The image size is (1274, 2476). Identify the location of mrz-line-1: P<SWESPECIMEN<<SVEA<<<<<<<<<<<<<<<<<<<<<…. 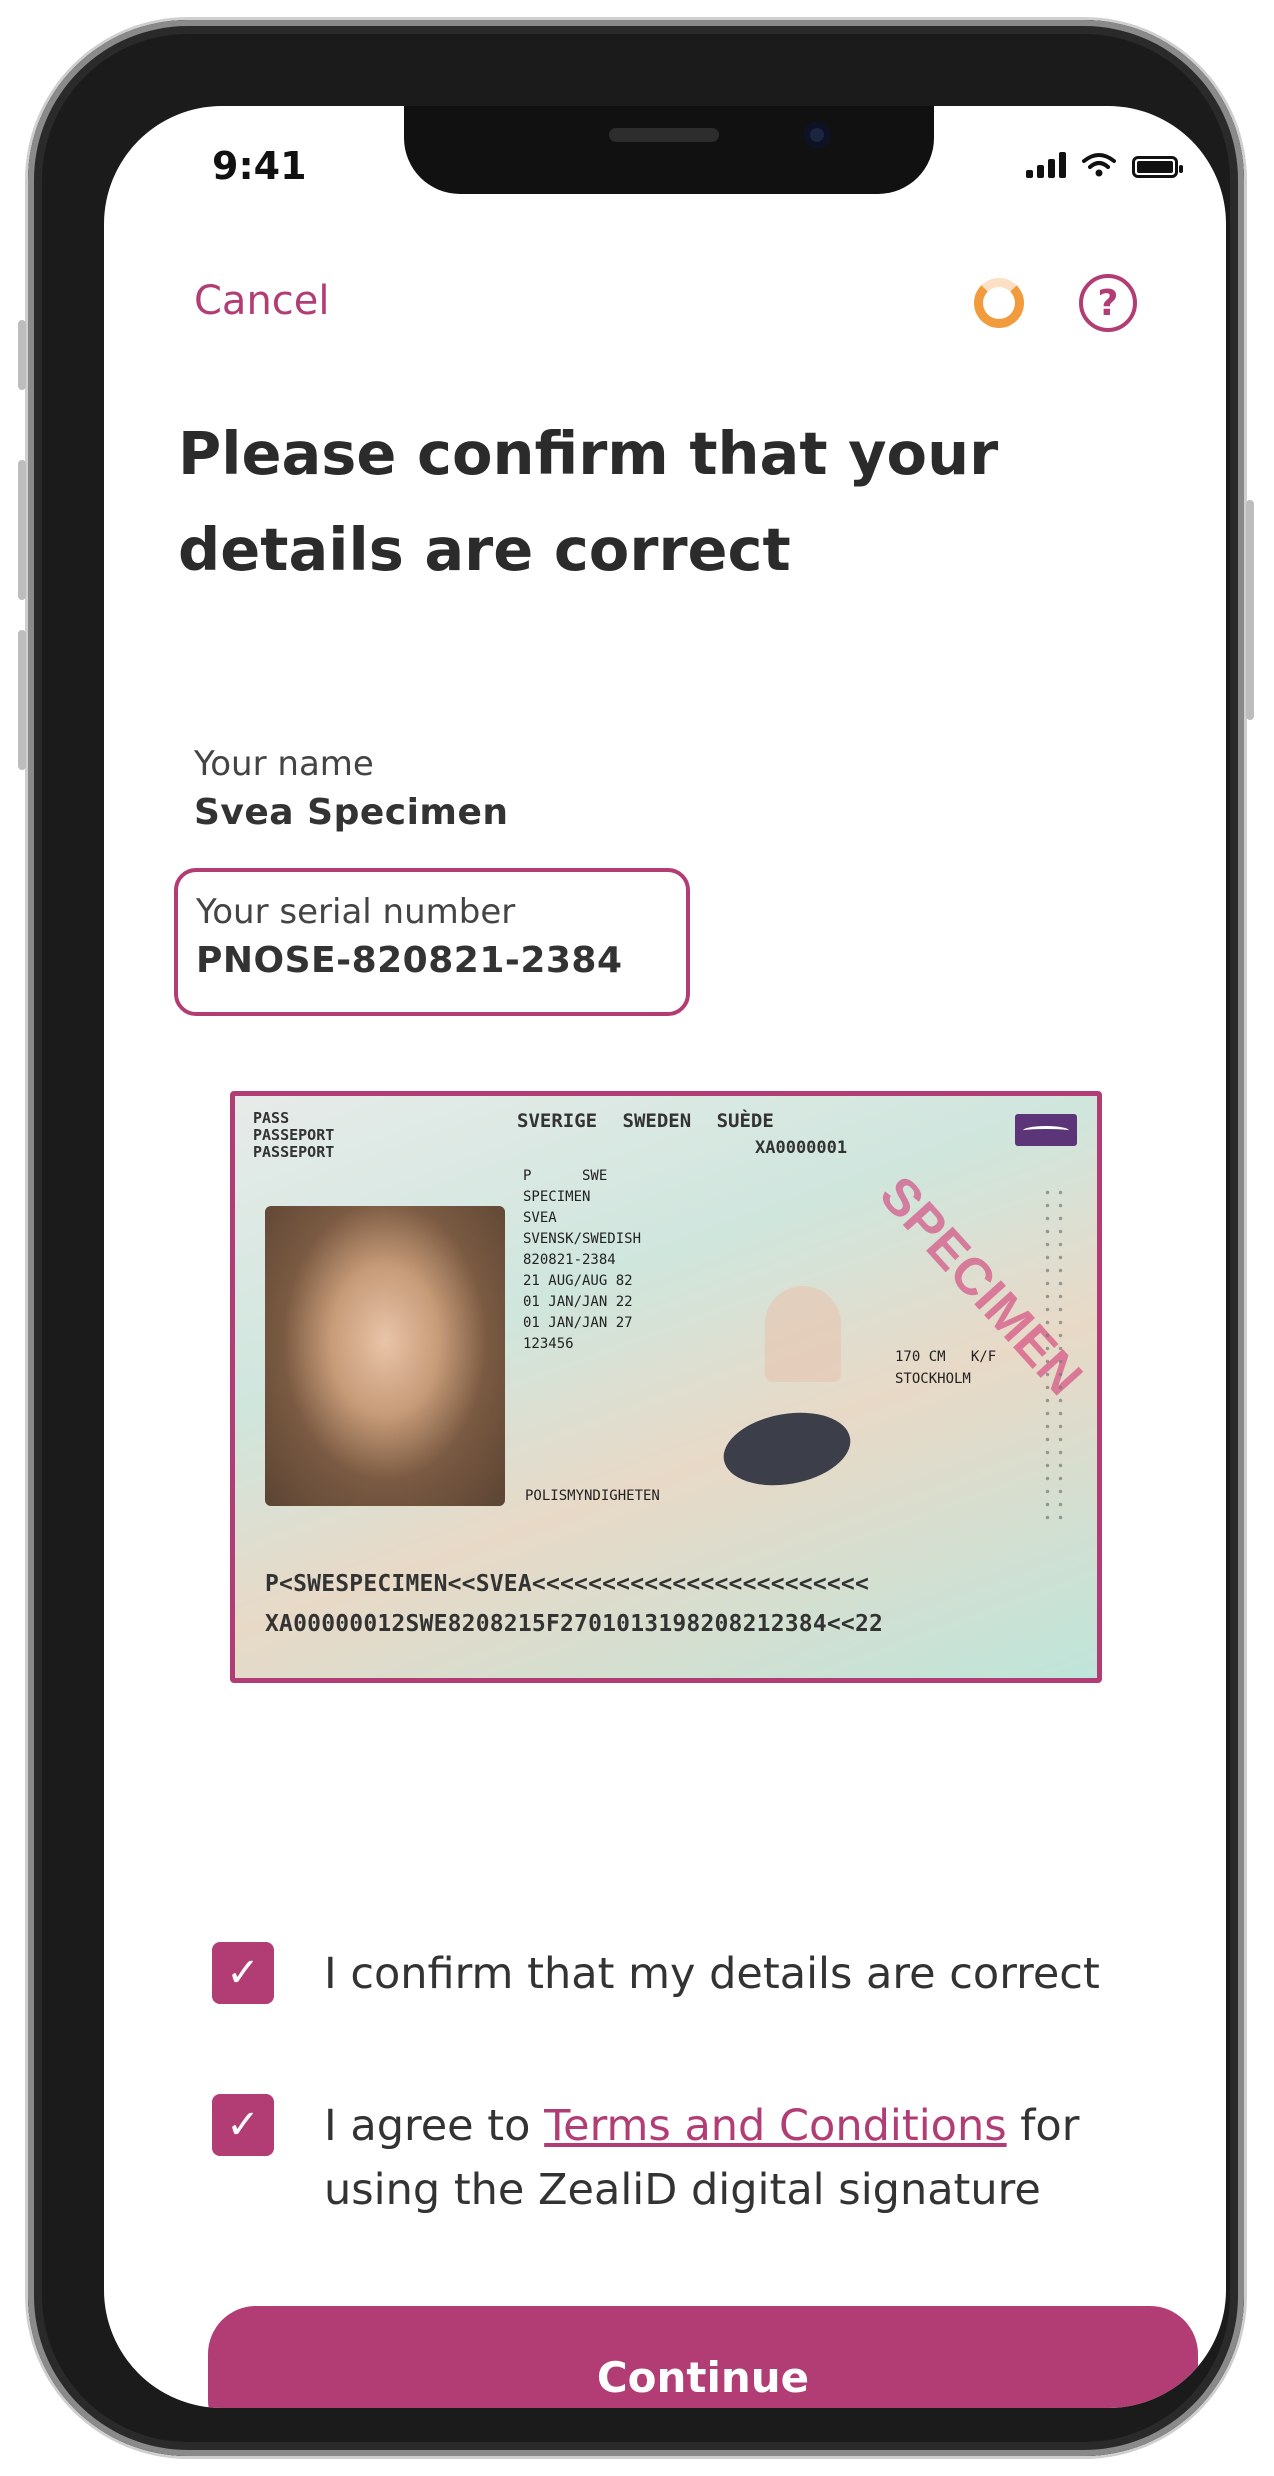
(567, 1584).